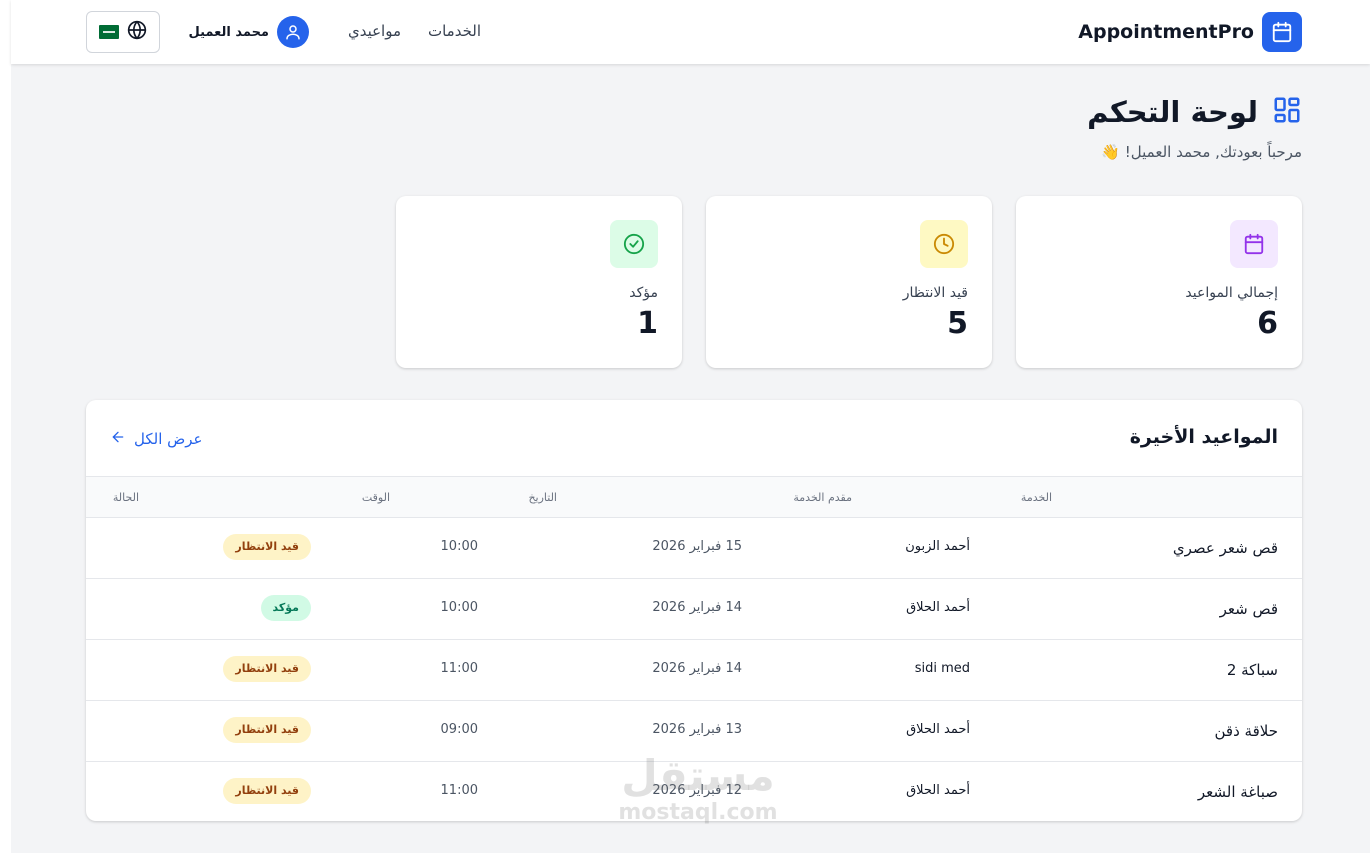 This screenshot has height=853, width=1370. What do you see at coordinates (542, 497) in the screenshot?
I see `column-header-date: التاريخ` at bounding box center [542, 497].